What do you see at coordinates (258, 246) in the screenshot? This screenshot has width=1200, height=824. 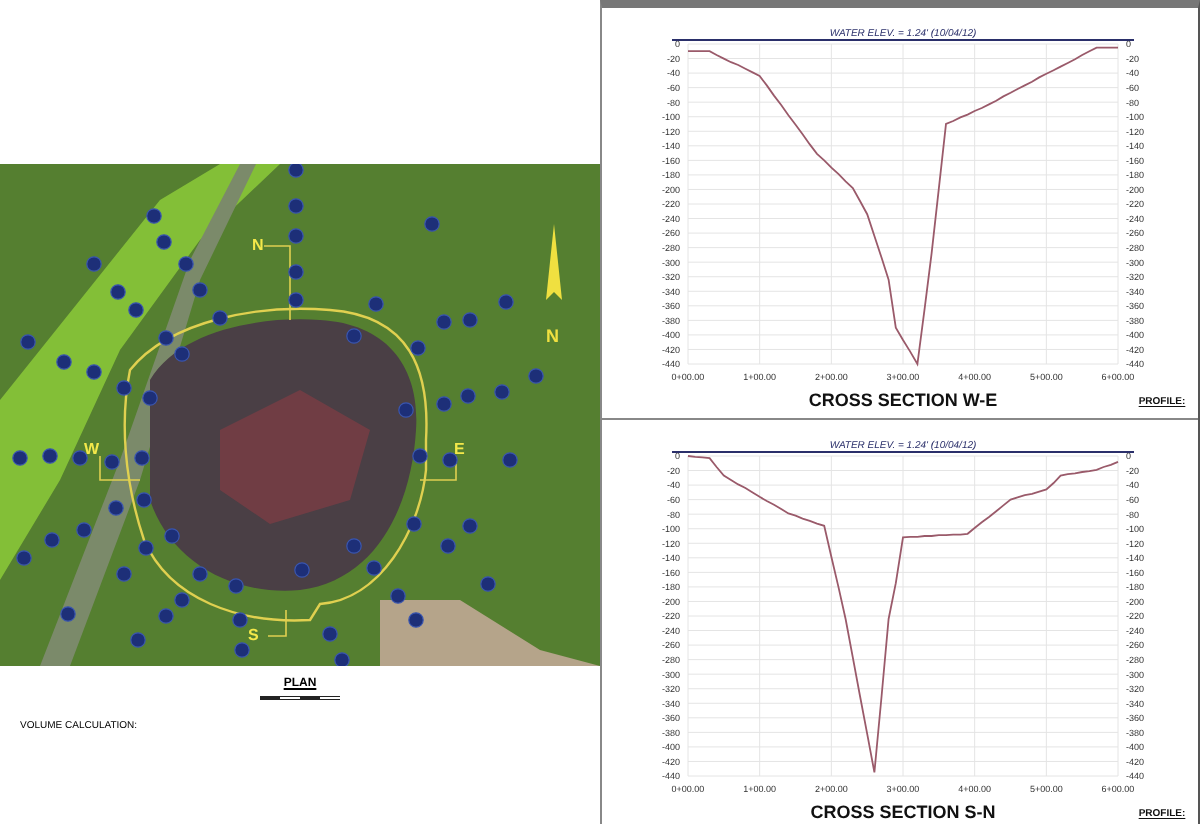 I see `section-marker-label: N` at bounding box center [258, 246].